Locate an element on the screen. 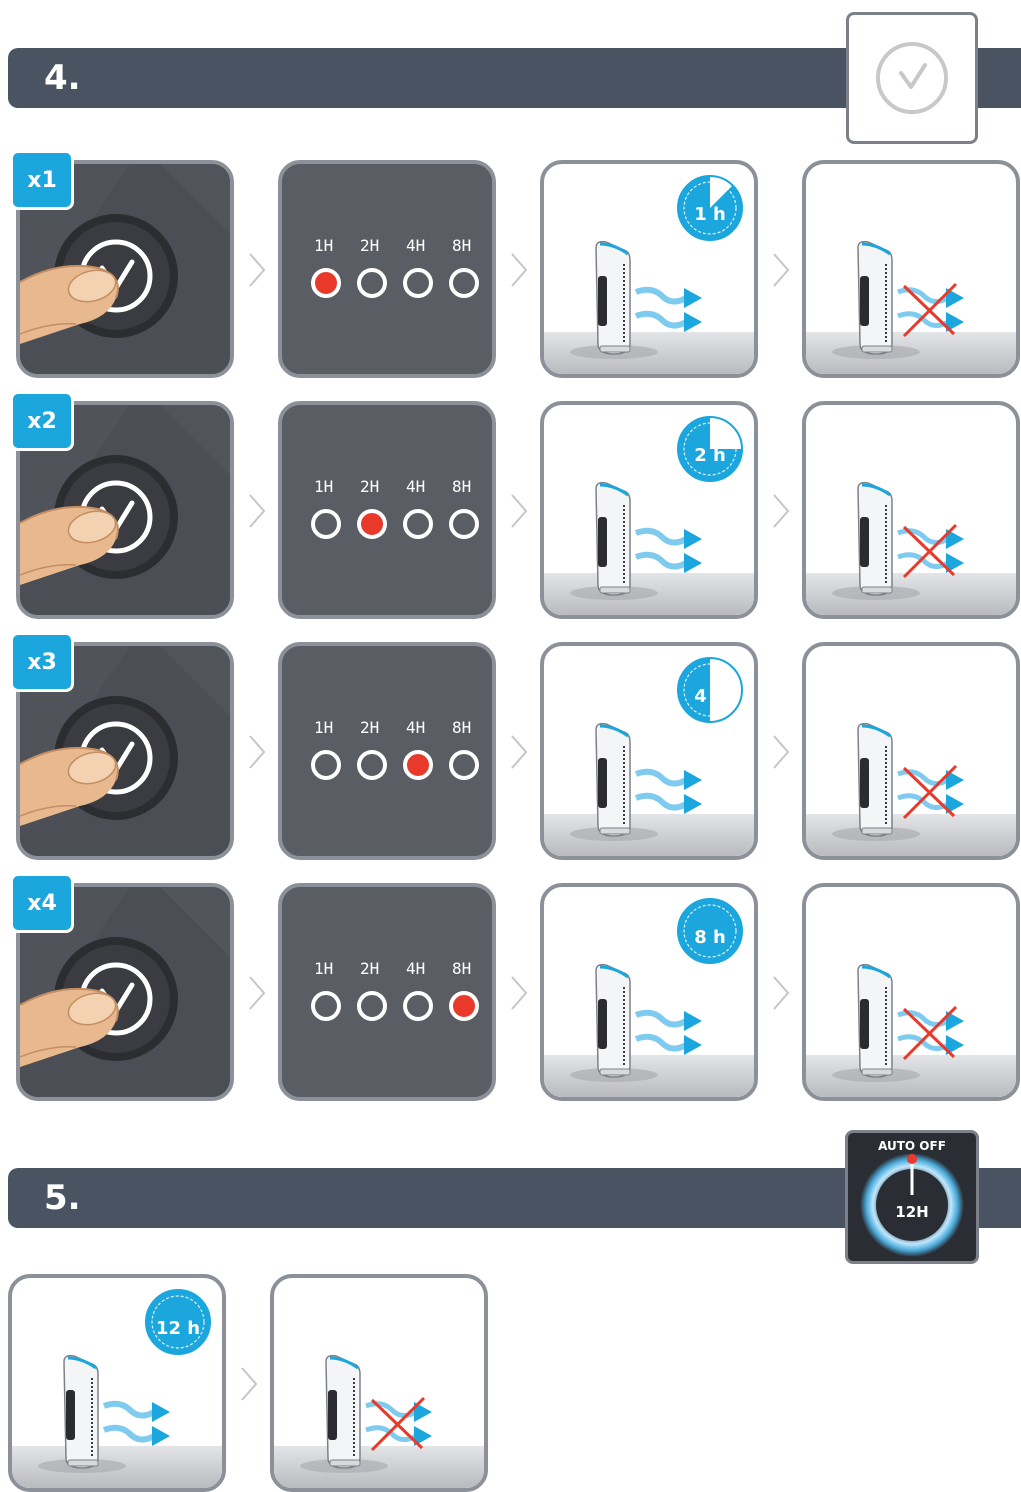 The height and width of the screenshot is (1492, 1021). step-number: 5. is located at coordinates (62, 1198).